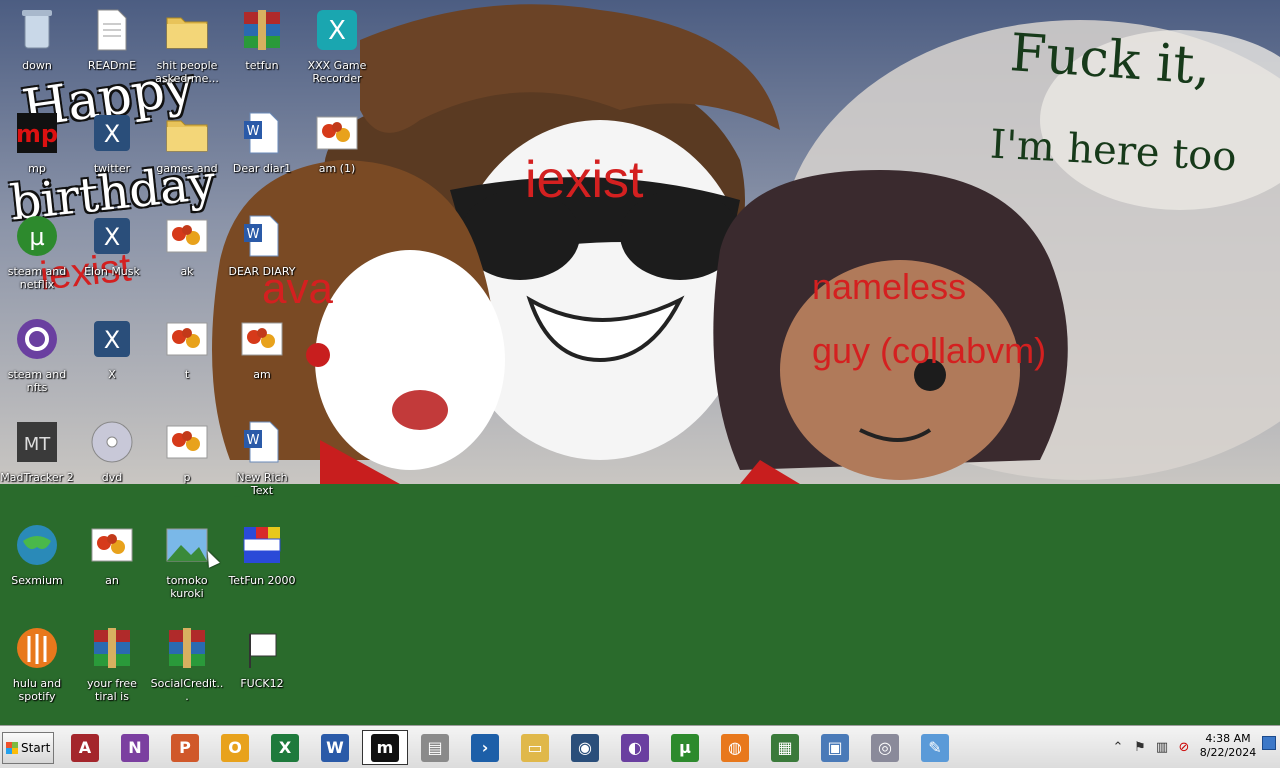 The height and width of the screenshot is (768, 1280). I want to click on desktop-icon: steam and nfts, so click(37, 359).